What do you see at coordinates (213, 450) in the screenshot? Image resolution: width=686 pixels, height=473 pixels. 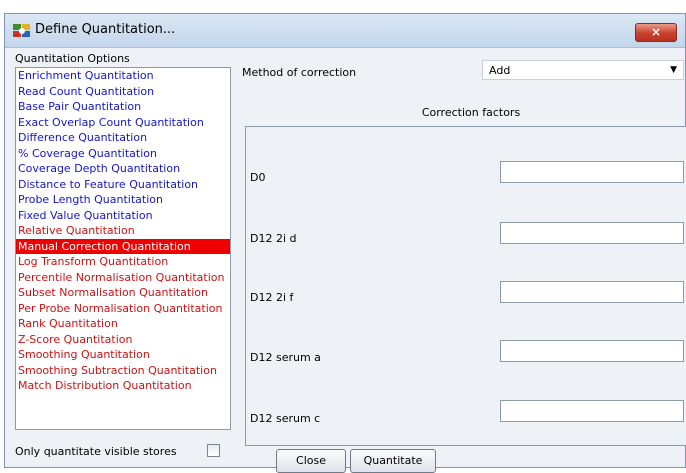 I see `visible-stores-checkbox` at bounding box center [213, 450].